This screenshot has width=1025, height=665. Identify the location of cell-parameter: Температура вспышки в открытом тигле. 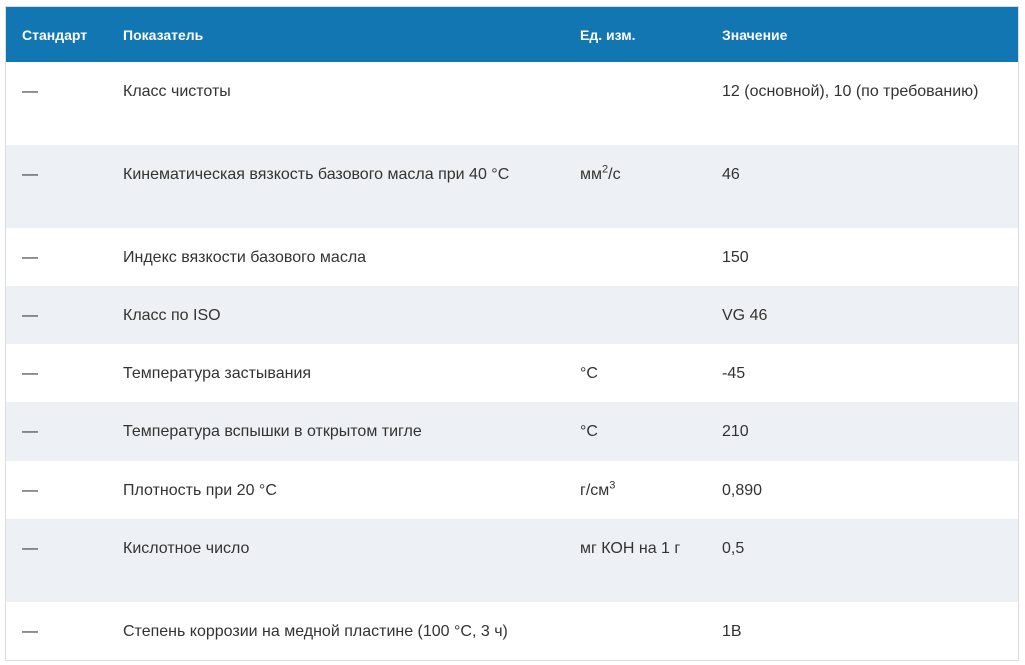
(272, 431).